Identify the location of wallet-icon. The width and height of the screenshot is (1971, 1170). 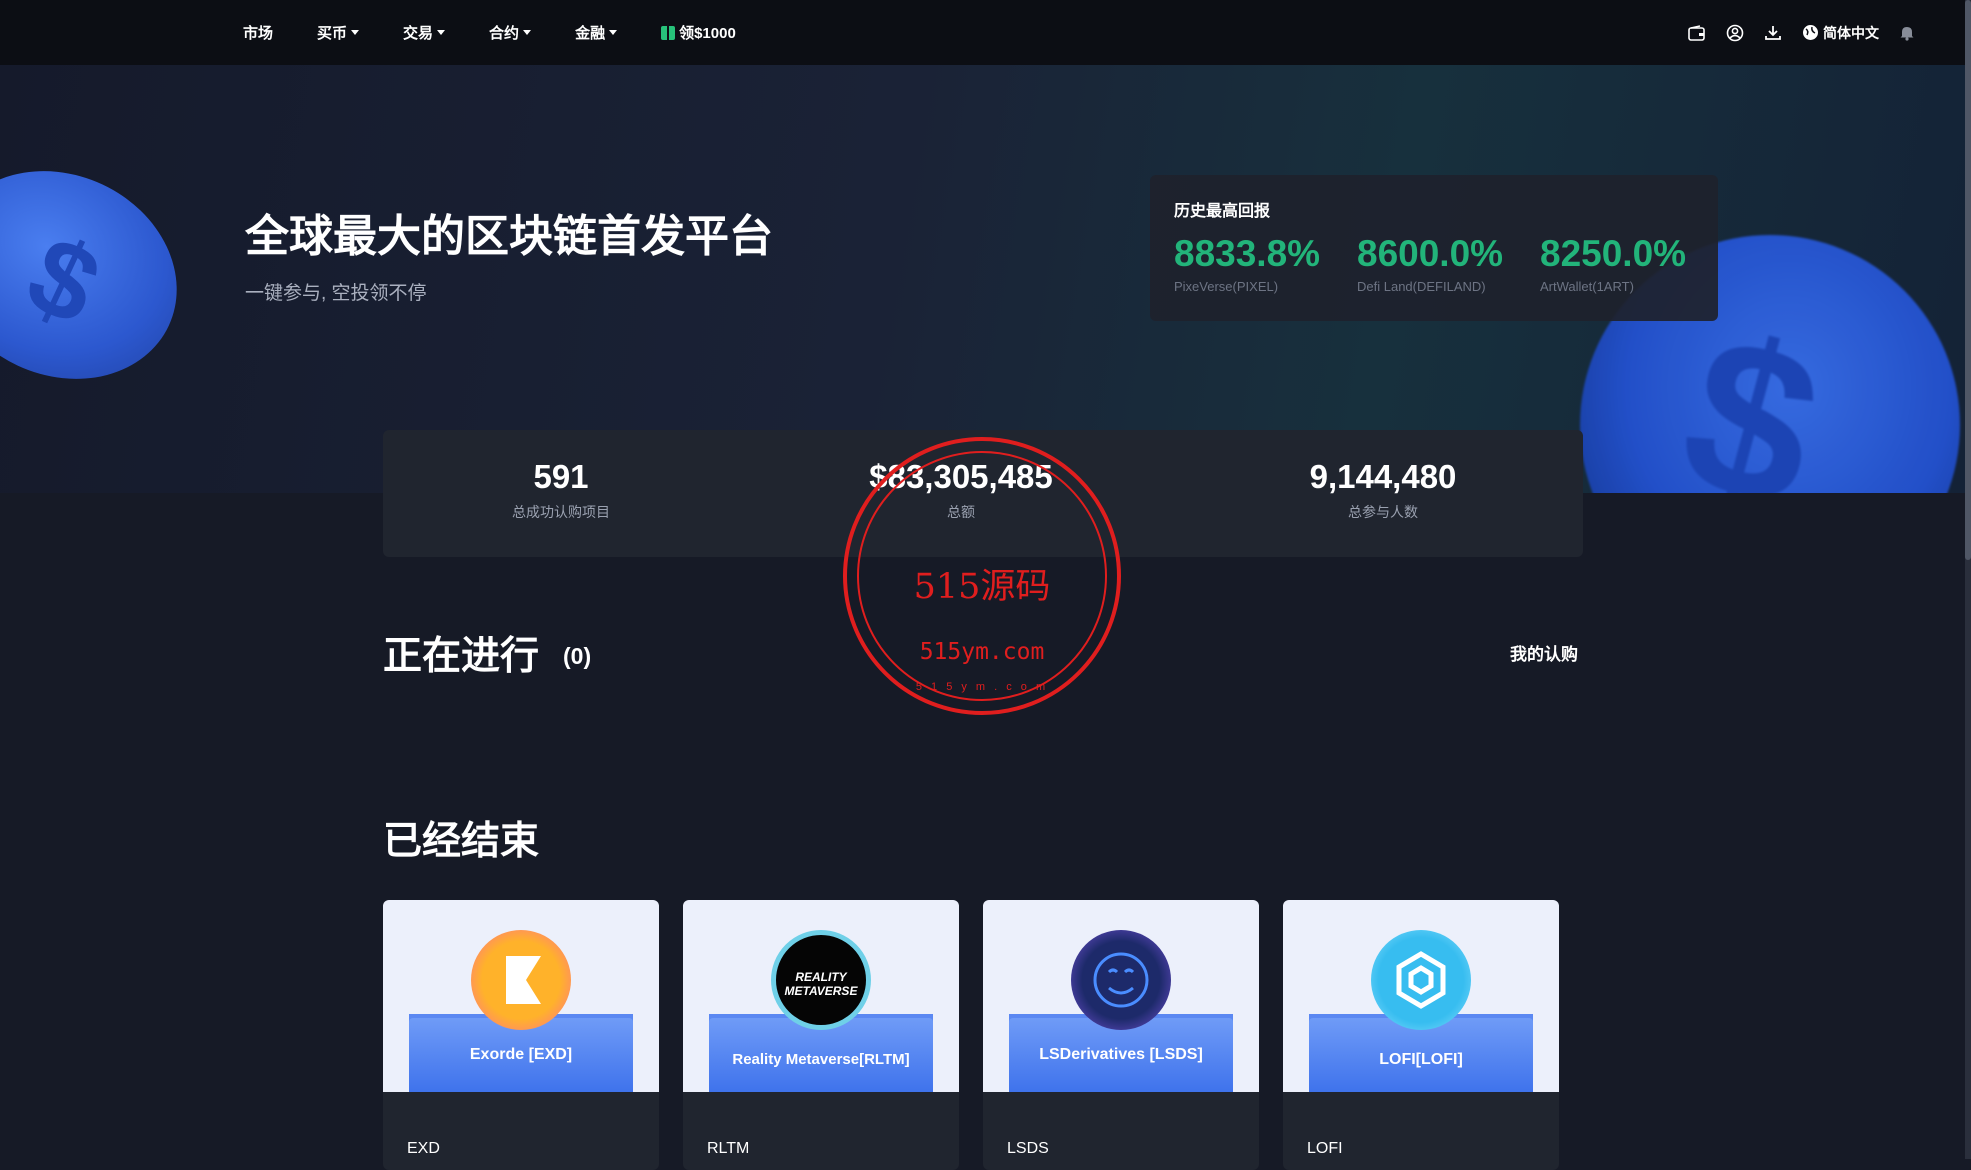
(1697, 32).